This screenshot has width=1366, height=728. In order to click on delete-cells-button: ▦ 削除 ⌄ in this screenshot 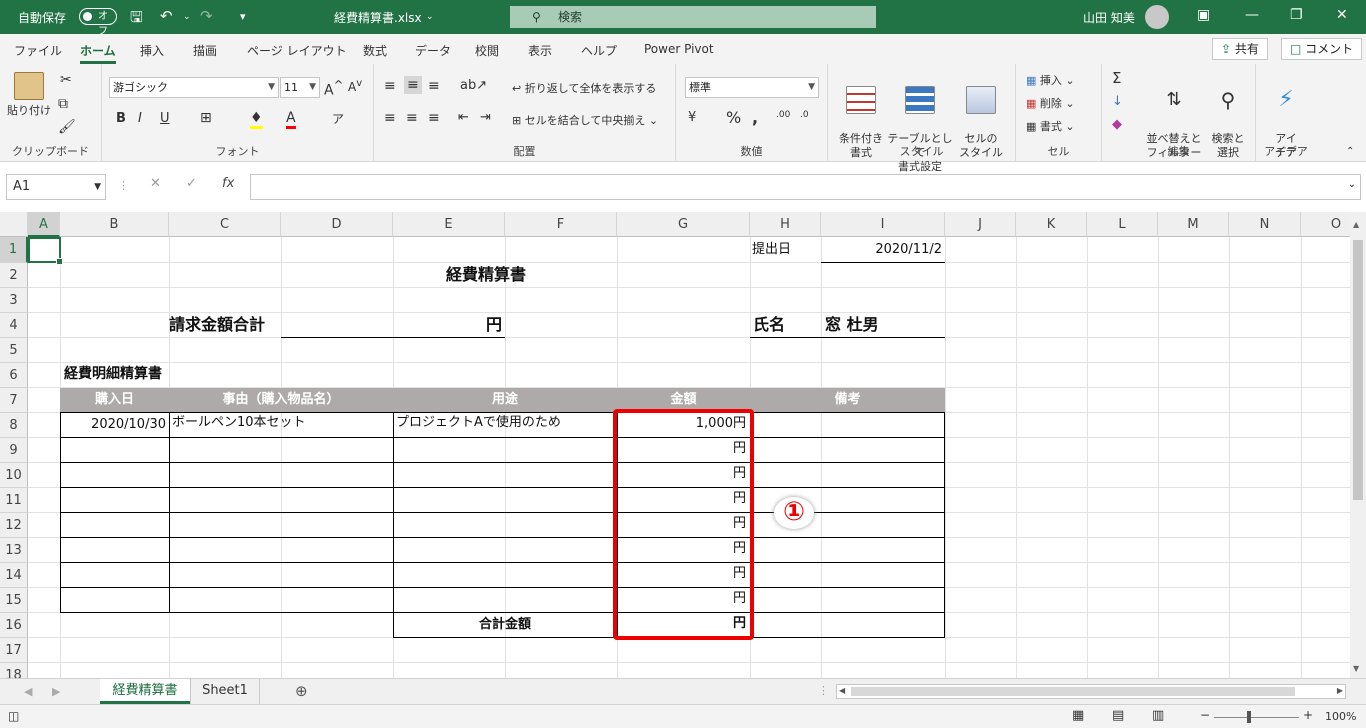, I will do `click(1050, 103)`.